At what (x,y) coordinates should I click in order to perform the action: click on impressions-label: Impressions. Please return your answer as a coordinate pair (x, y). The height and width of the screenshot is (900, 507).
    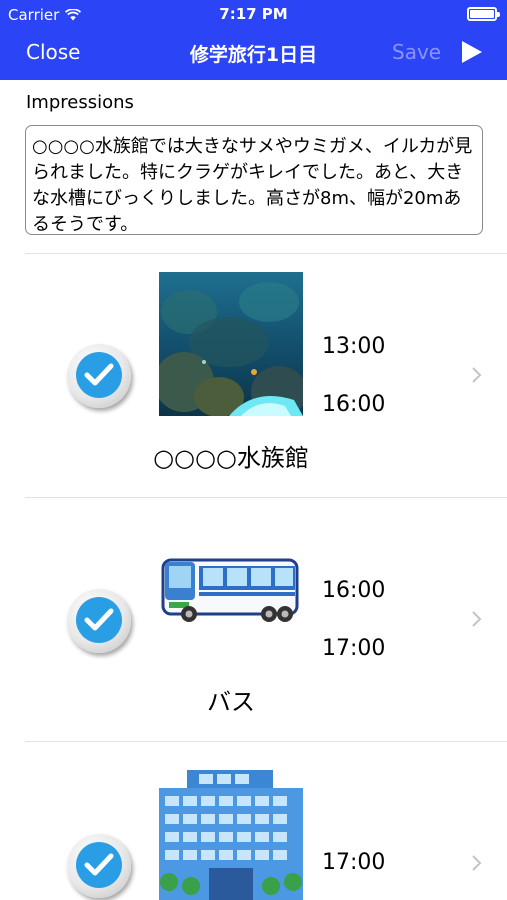
    Looking at the image, I should click on (80, 102).